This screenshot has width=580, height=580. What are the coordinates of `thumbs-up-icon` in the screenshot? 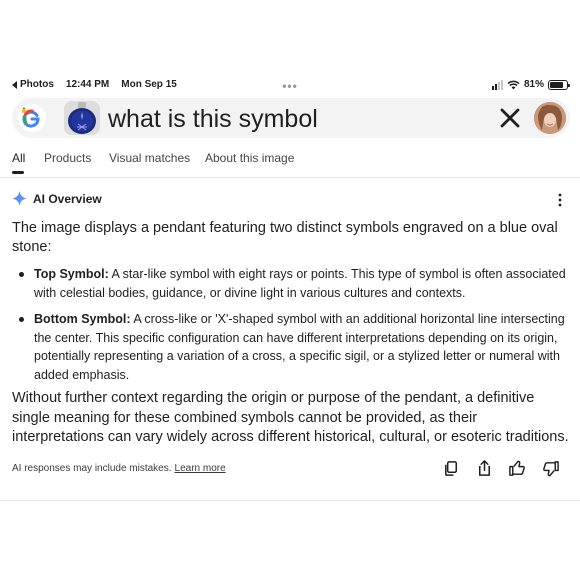 It's located at (517, 468).